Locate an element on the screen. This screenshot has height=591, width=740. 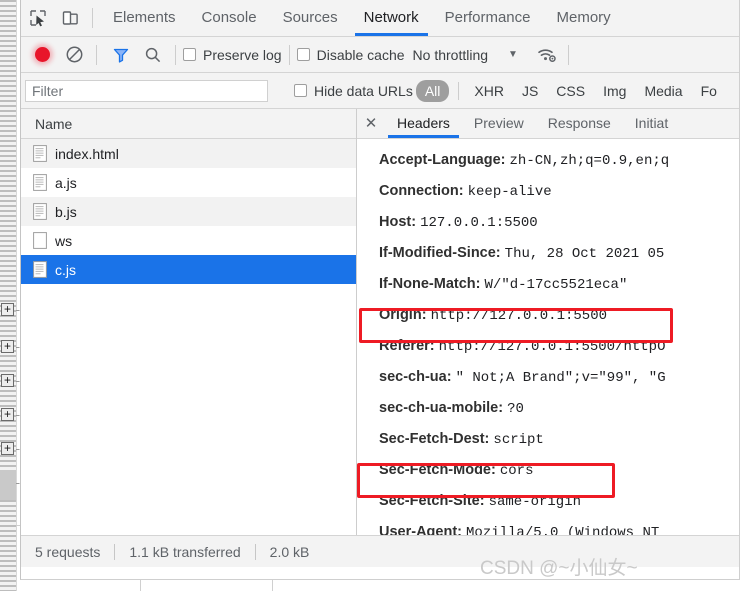
header-row-if-modified-since: If-Modified-Since: Thu, 28 Oct 2021 05 is located at coordinates (548, 253).